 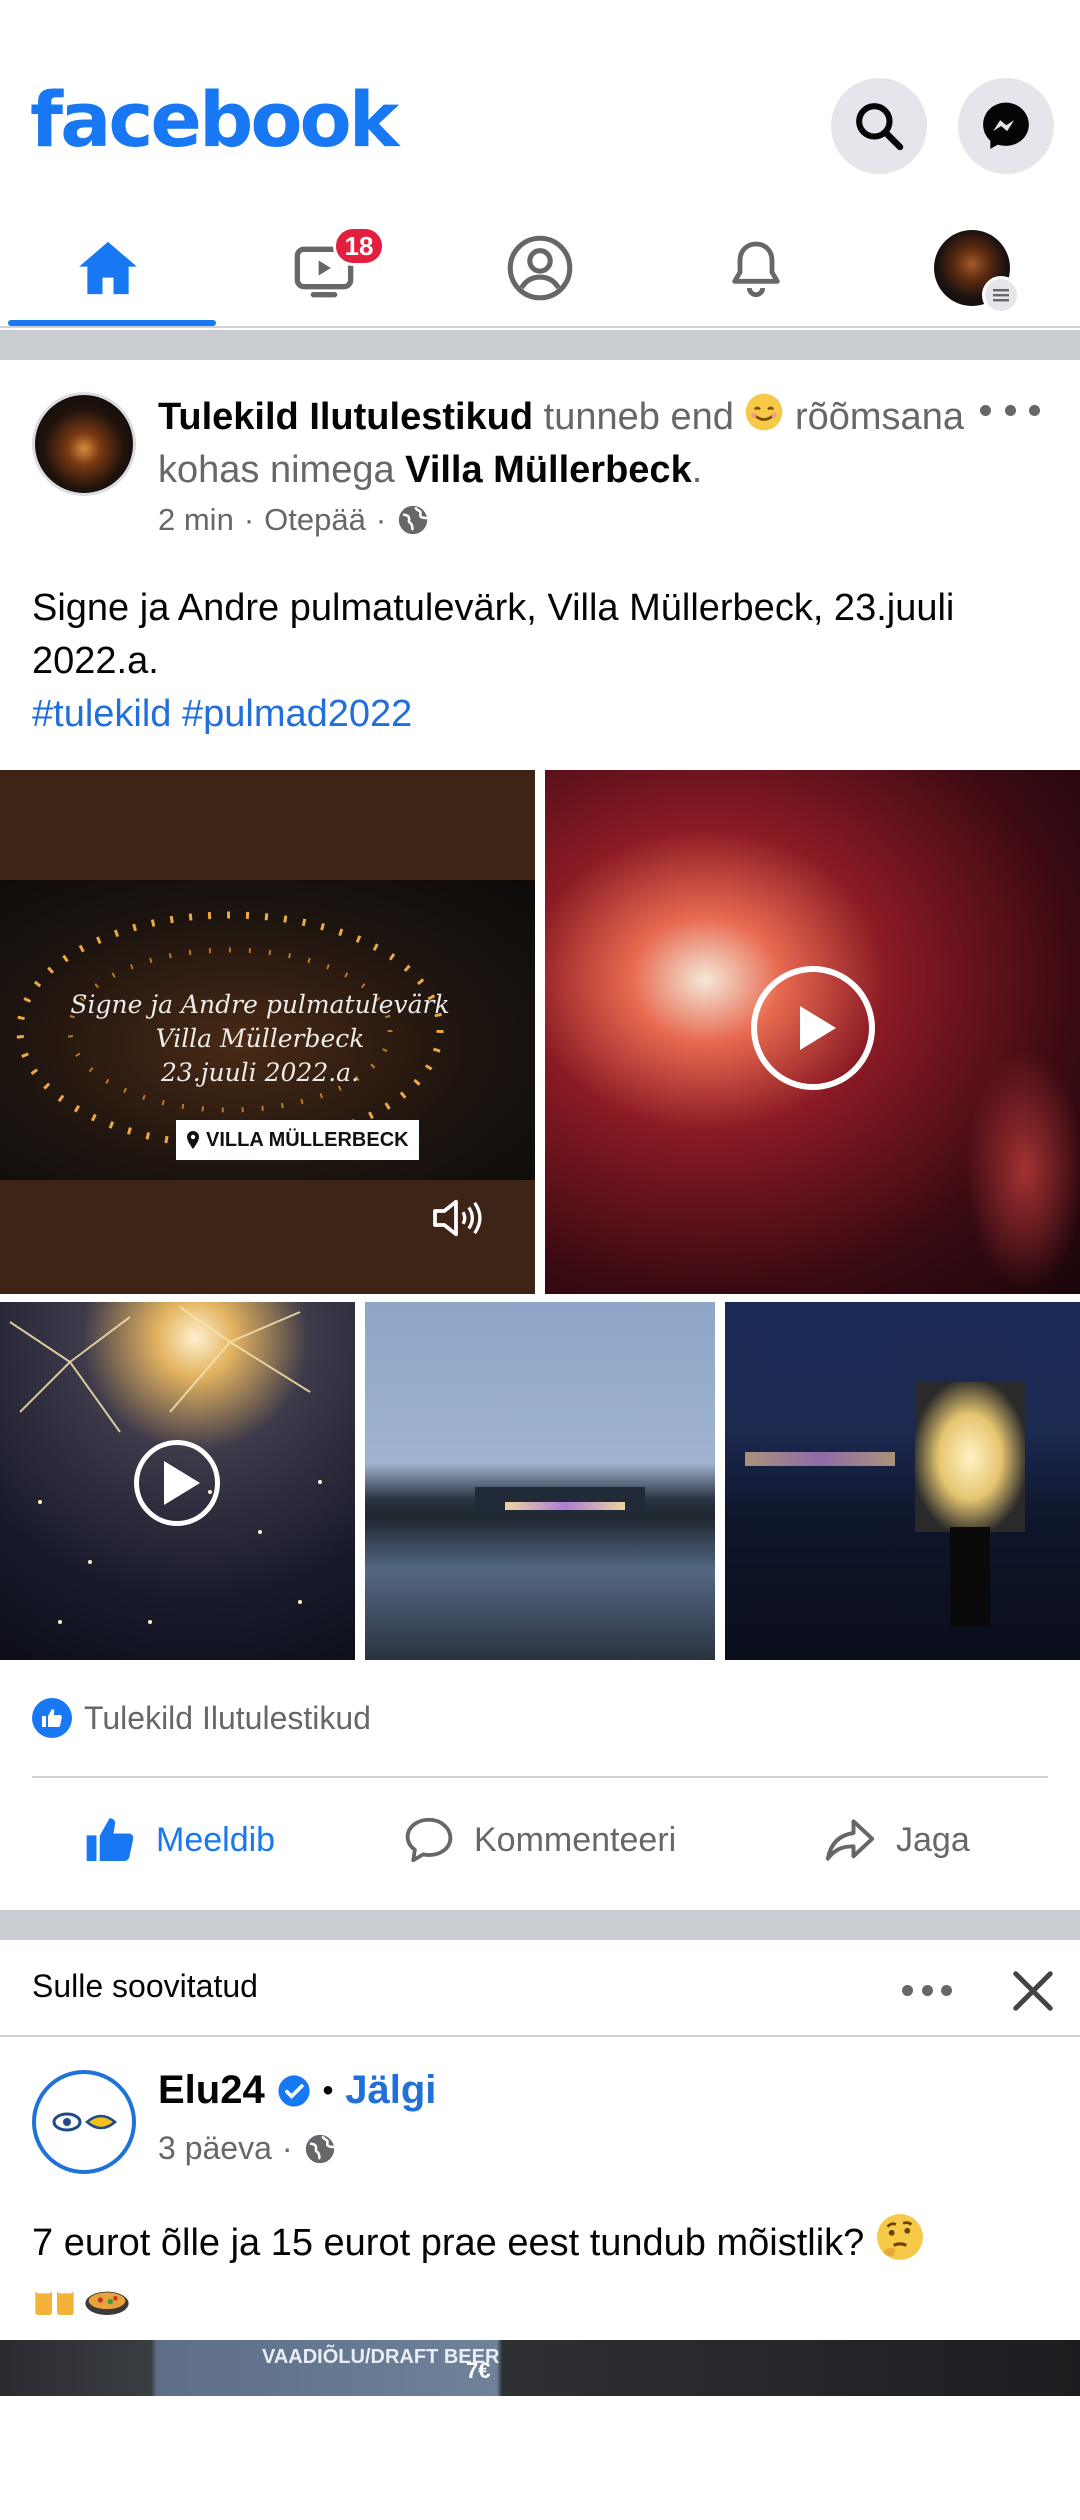 I want to click on messenger-icon, so click(x=1006, y=125).